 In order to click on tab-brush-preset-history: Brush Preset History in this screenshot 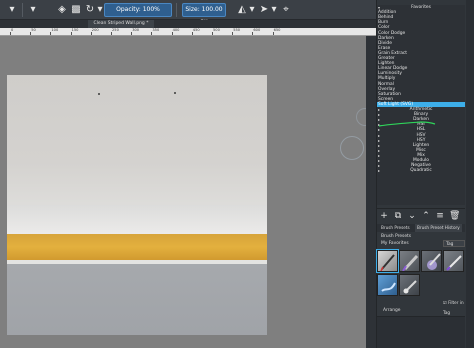, I will do `click(438, 228)`.